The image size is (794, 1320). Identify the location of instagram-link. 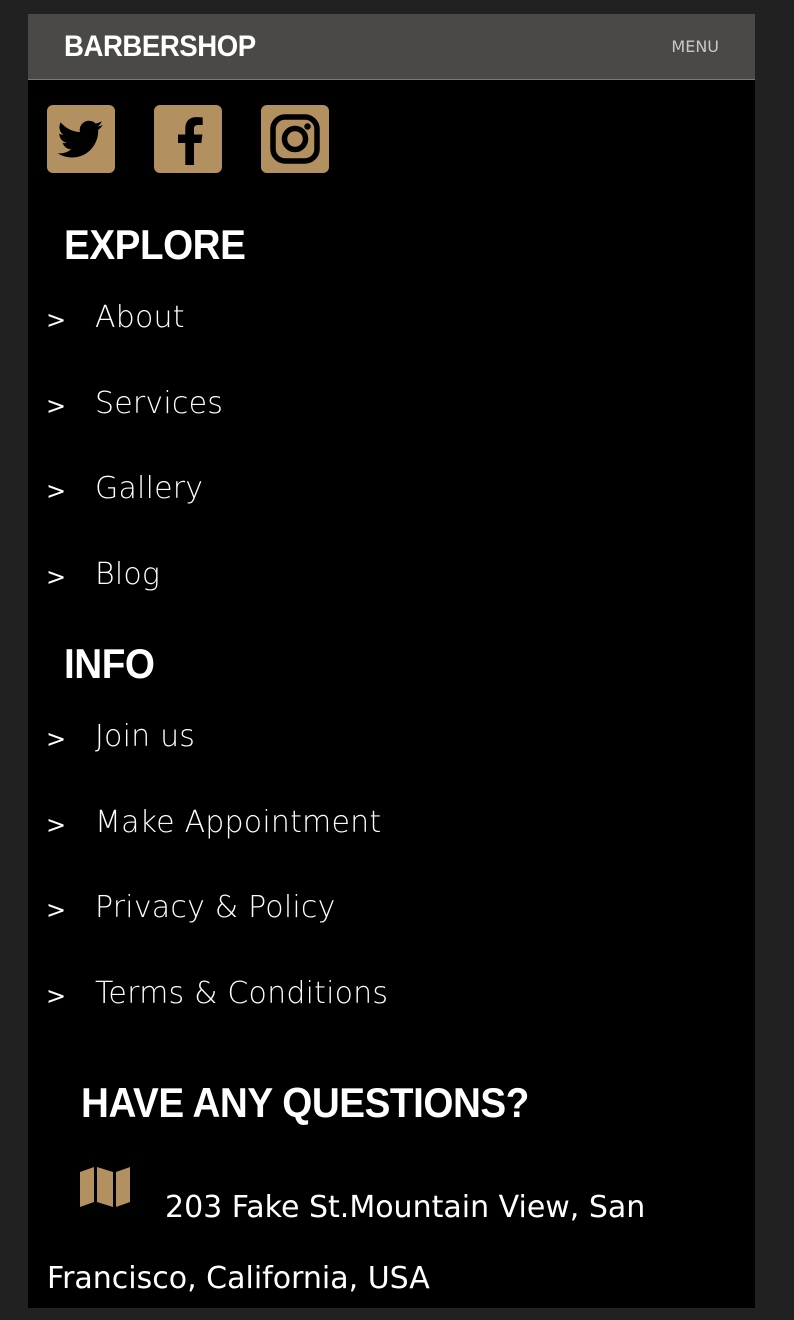
(295, 139).